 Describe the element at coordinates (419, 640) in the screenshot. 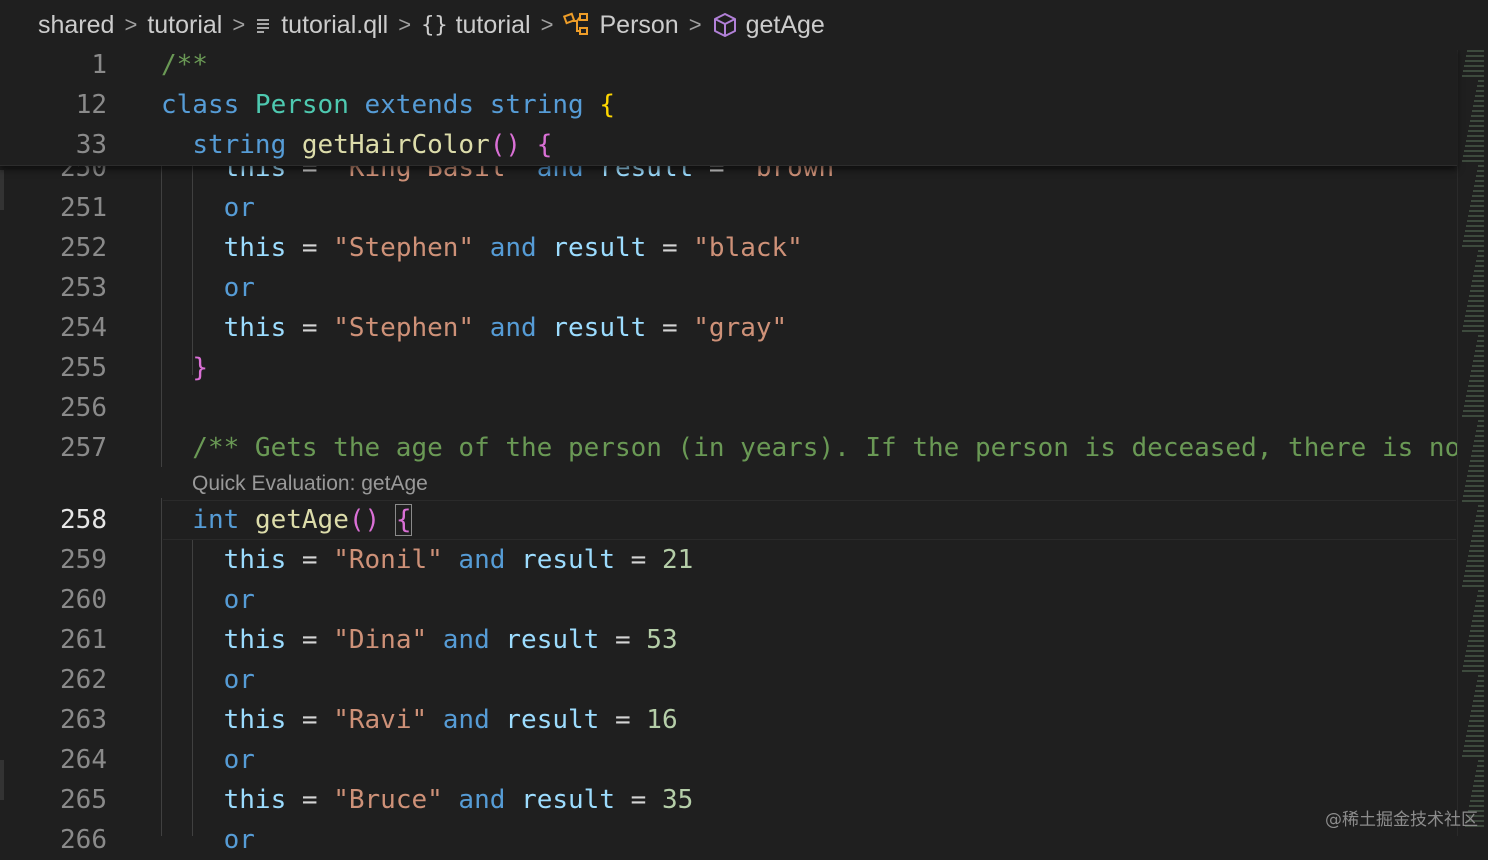

I see `code-text: this = "Dina" and result = 53` at that location.